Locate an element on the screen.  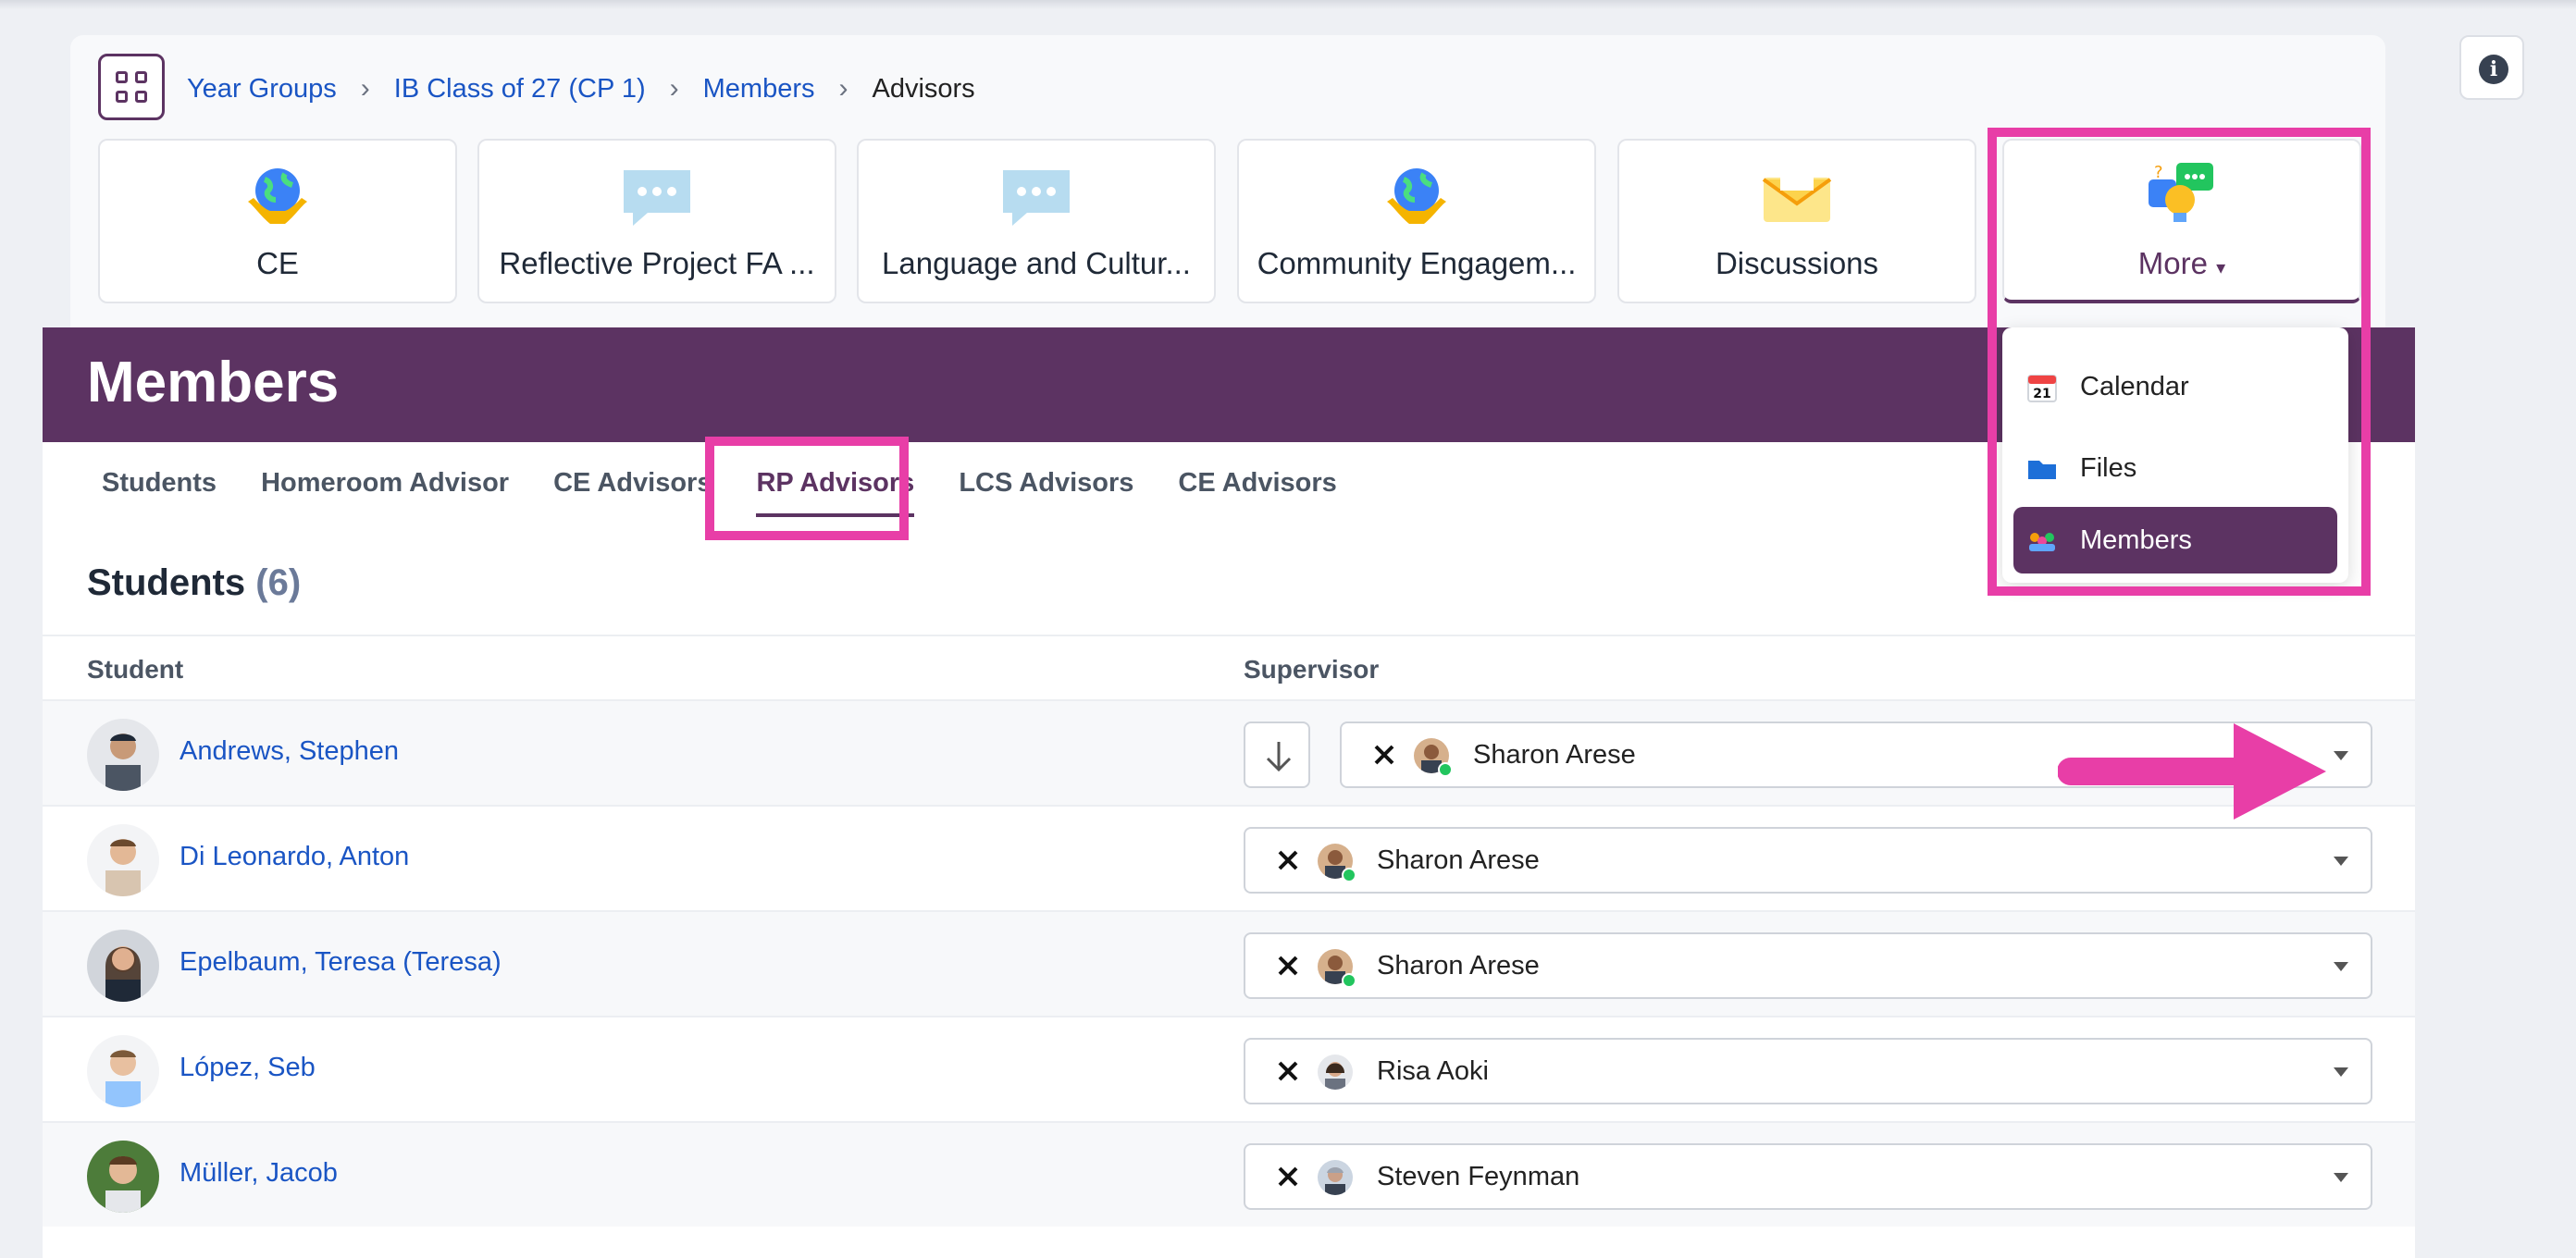
breadcrumb-members: Members is located at coordinates (759, 89).